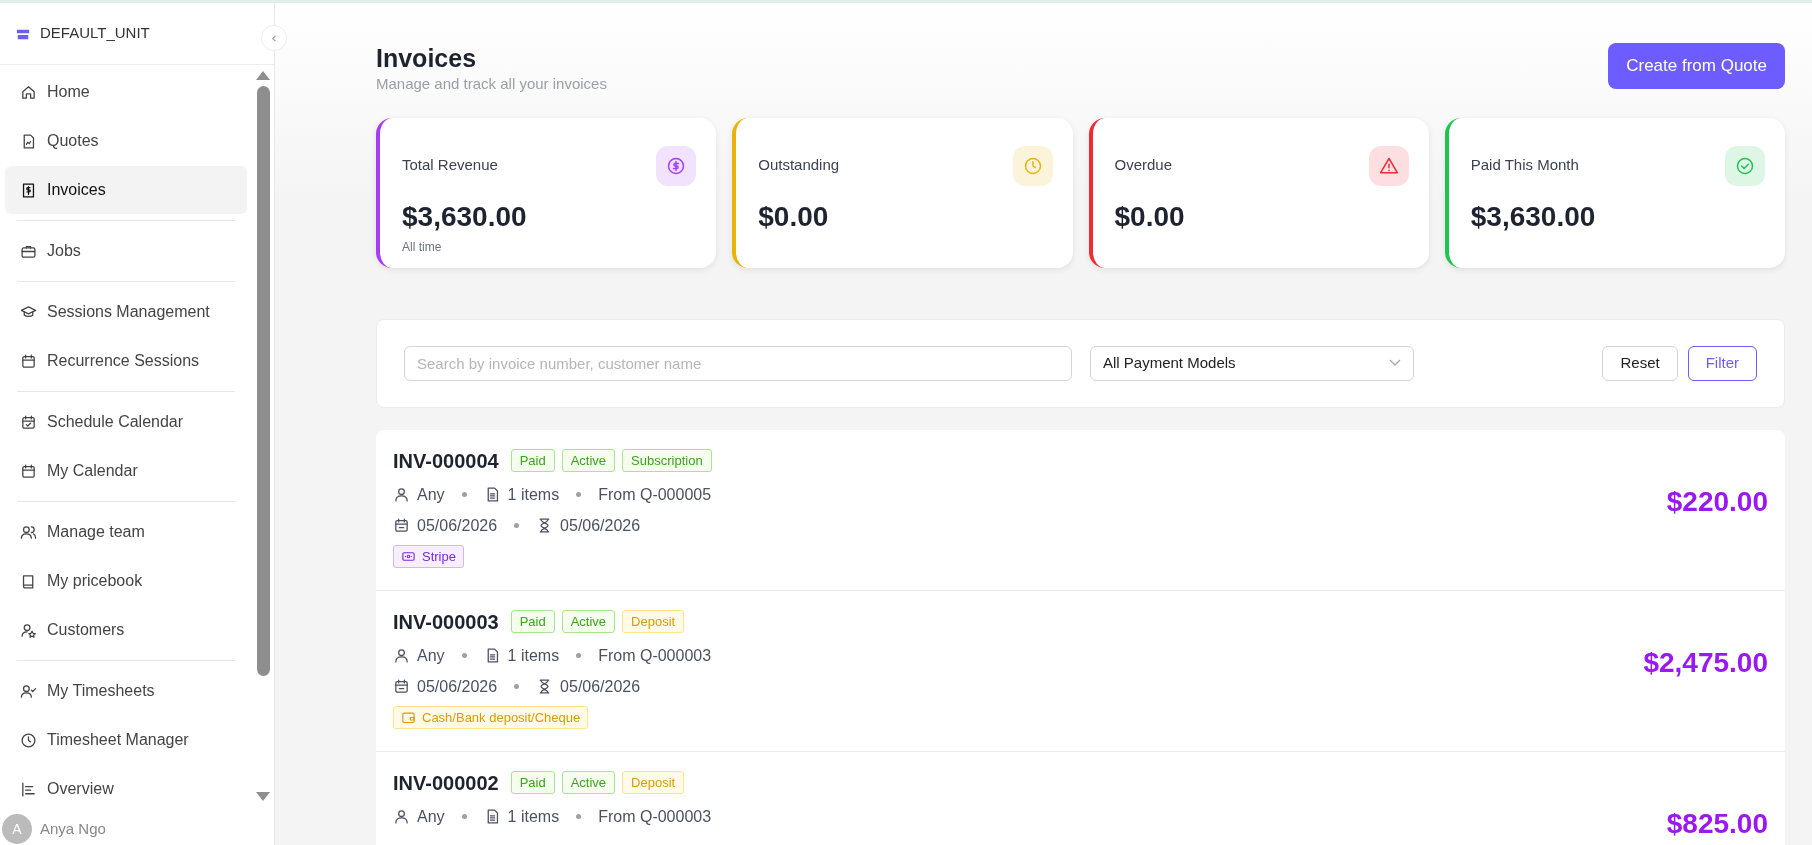  Describe the element at coordinates (126, 581) in the screenshot. I see `sidebar-item: My pricebook` at that location.